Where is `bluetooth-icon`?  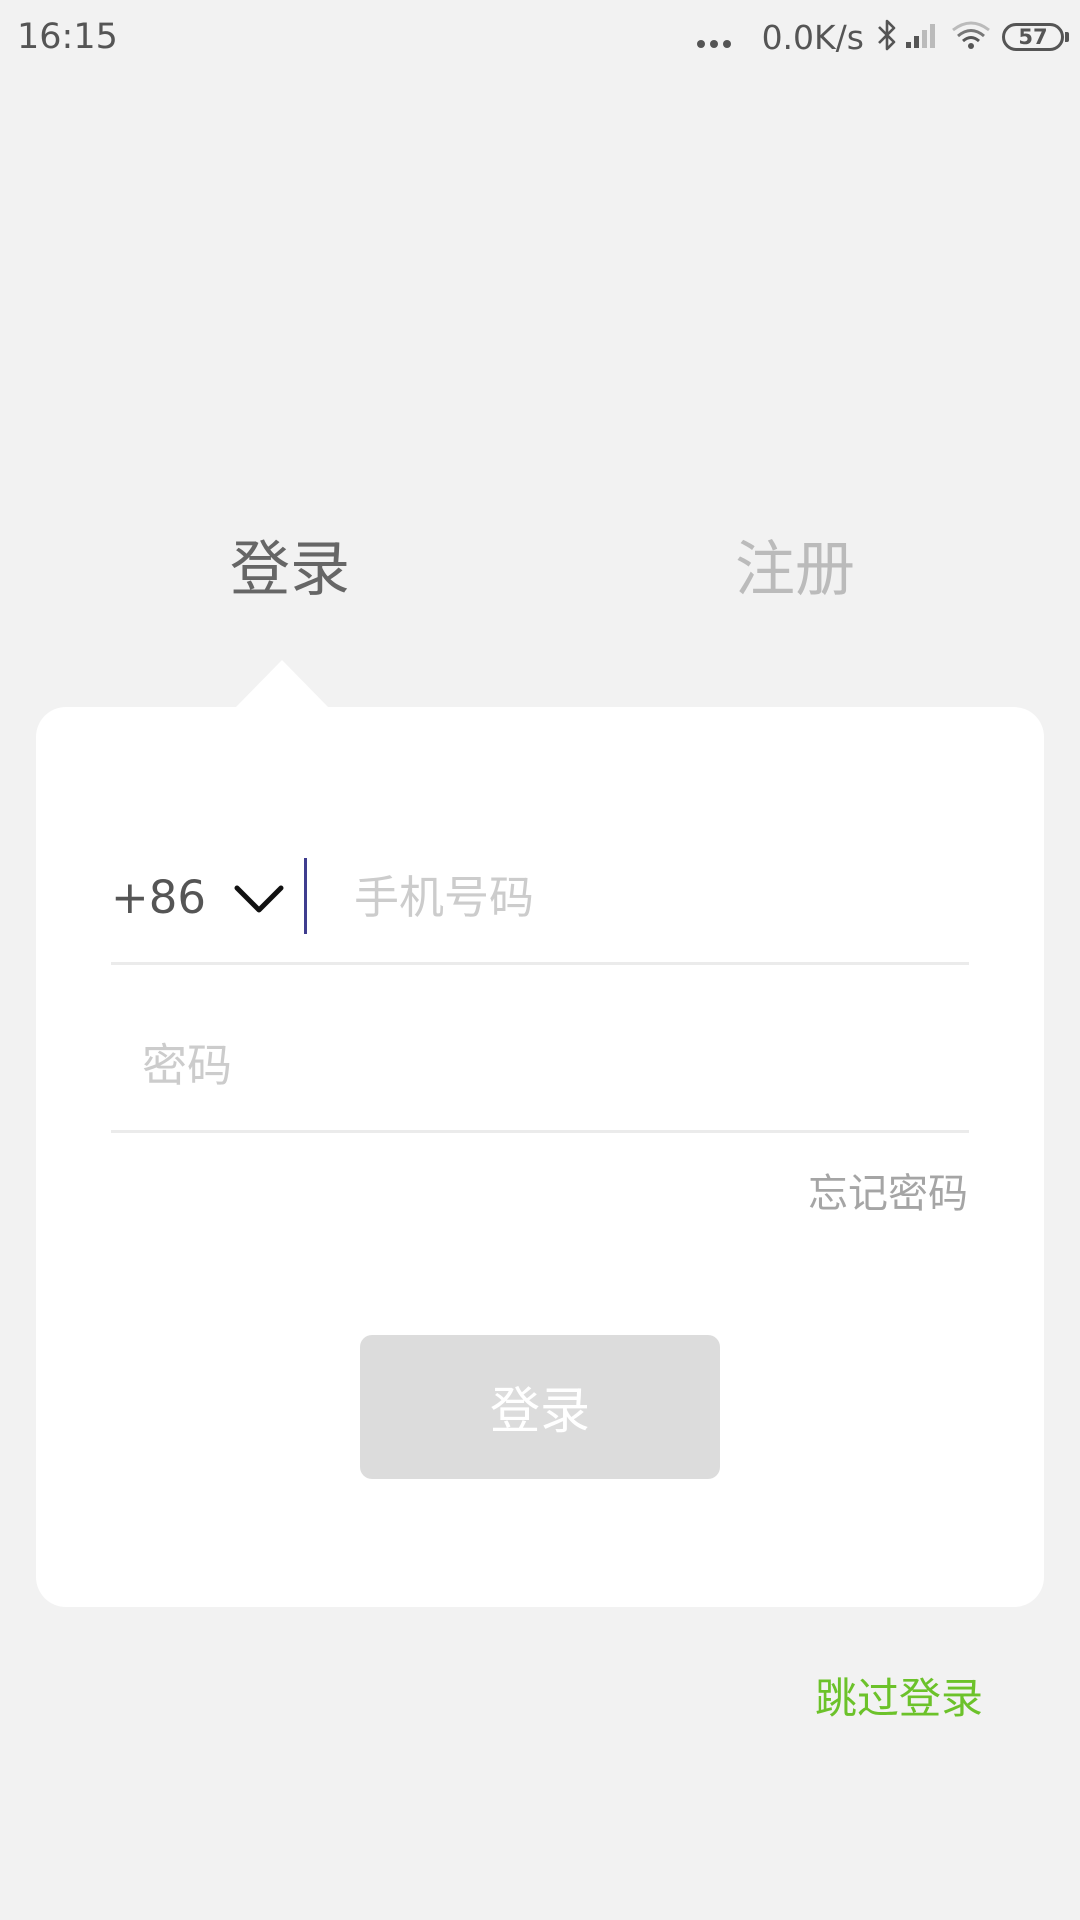
bluetooth-icon is located at coordinates (887, 37).